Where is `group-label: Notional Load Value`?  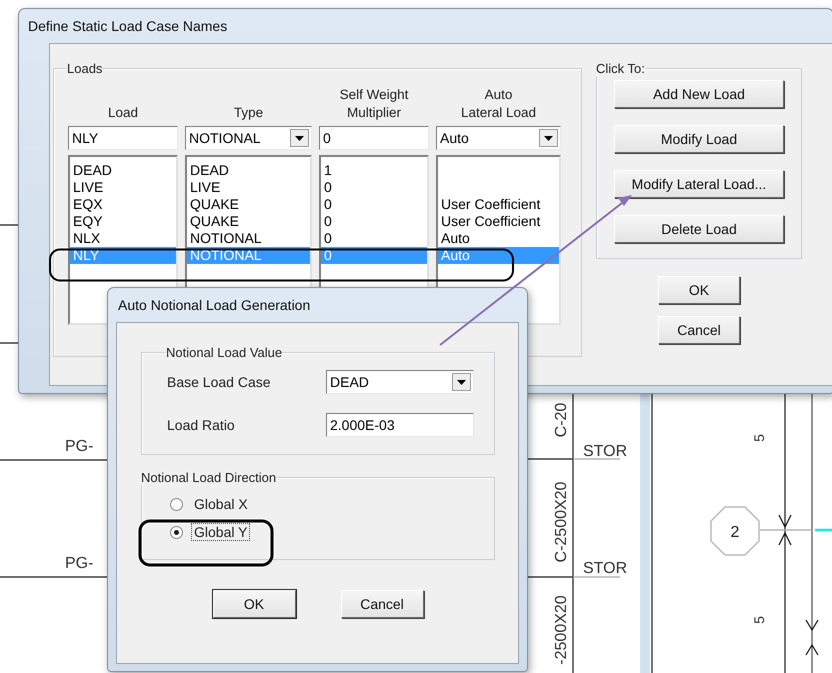 group-label: Notional Load Value is located at coordinates (224, 352).